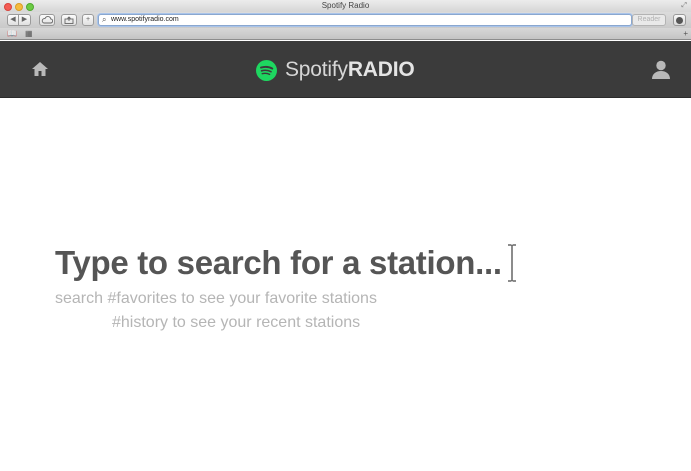 The height and width of the screenshot is (471, 691). What do you see at coordinates (345, 455) in the screenshot?
I see `page-bottom` at bounding box center [345, 455].